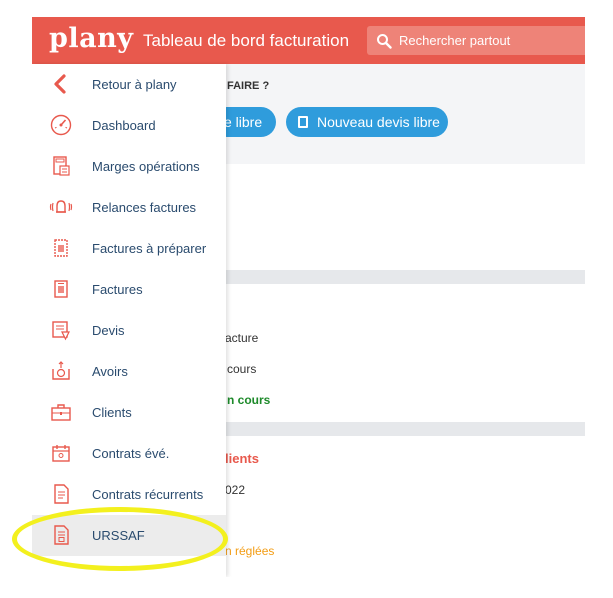 The height and width of the screenshot is (598, 613). What do you see at coordinates (112, 412) in the screenshot?
I see `sidebar-item-label: Clients` at bounding box center [112, 412].